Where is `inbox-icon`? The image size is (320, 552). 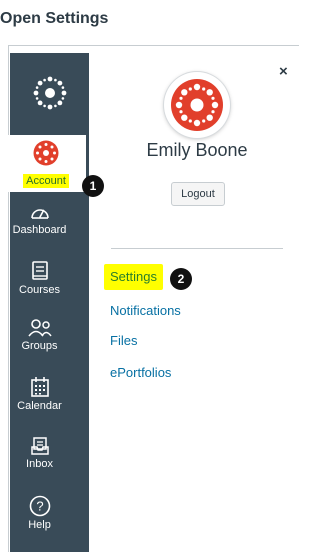 inbox-icon is located at coordinates (39, 446).